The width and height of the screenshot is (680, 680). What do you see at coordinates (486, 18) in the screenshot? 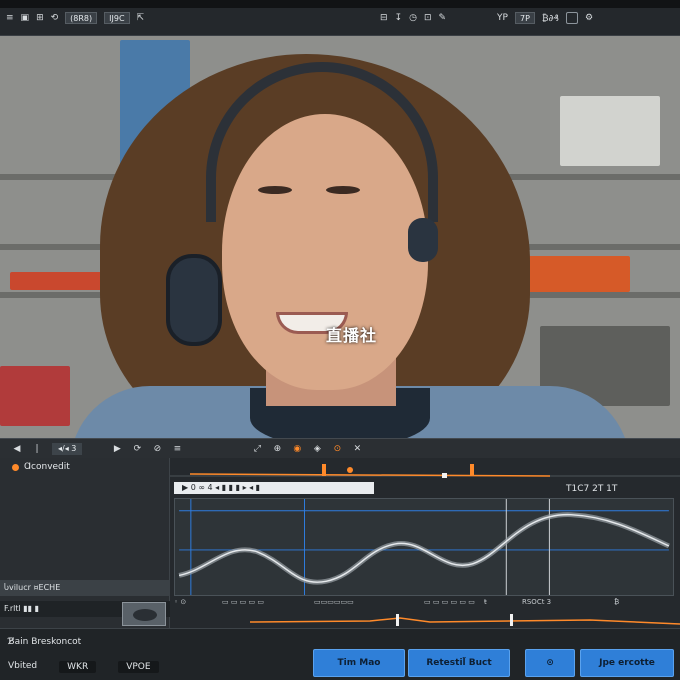
I see `toolbar-right-group: ⊟ ↧ ◷ ⊡ ✎ YP 7P ₿∂₰ ⚙` at bounding box center [486, 18].